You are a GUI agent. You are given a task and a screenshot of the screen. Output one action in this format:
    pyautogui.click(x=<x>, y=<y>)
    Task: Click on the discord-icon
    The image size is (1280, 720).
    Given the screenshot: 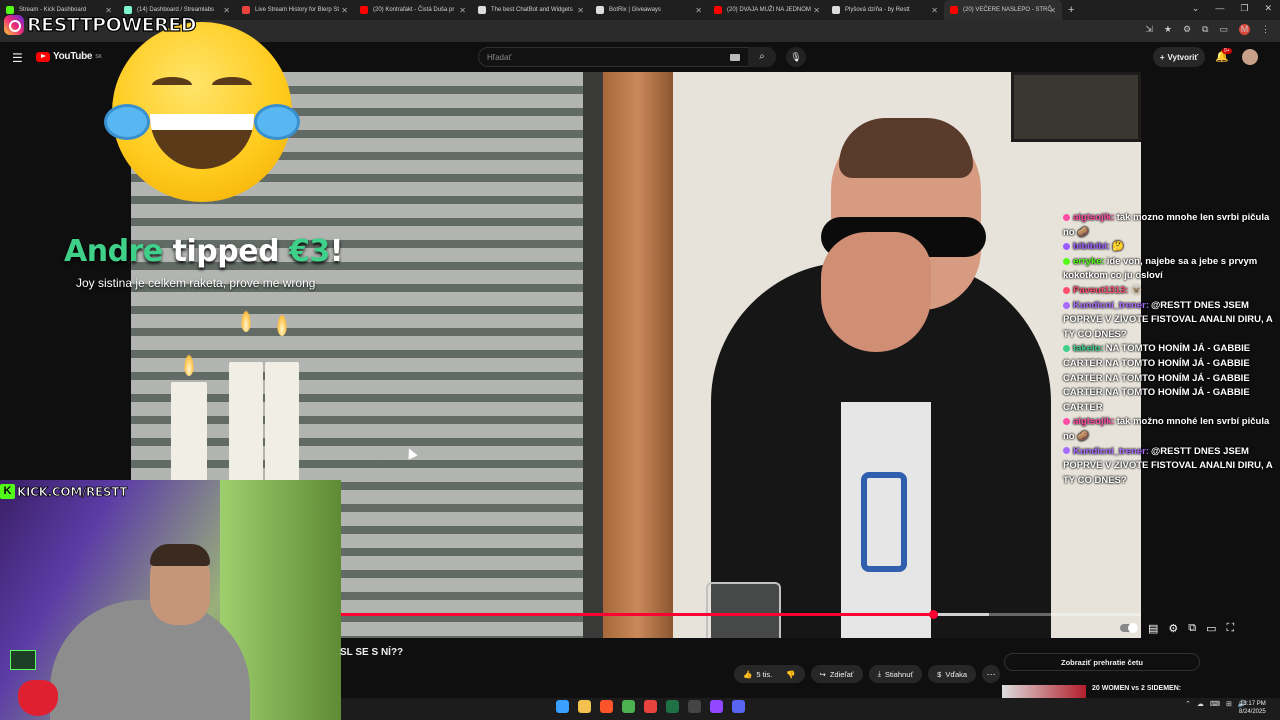 What is the action you would take?
    pyautogui.click(x=738, y=706)
    